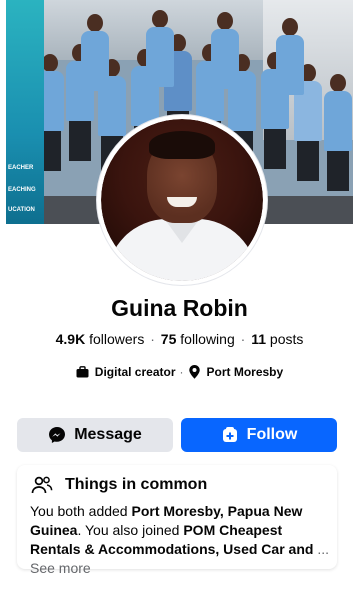 The height and width of the screenshot is (590, 359). Describe the element at coordinates (108, 434) in the screenshot. I see `message-label: Message` at that location.